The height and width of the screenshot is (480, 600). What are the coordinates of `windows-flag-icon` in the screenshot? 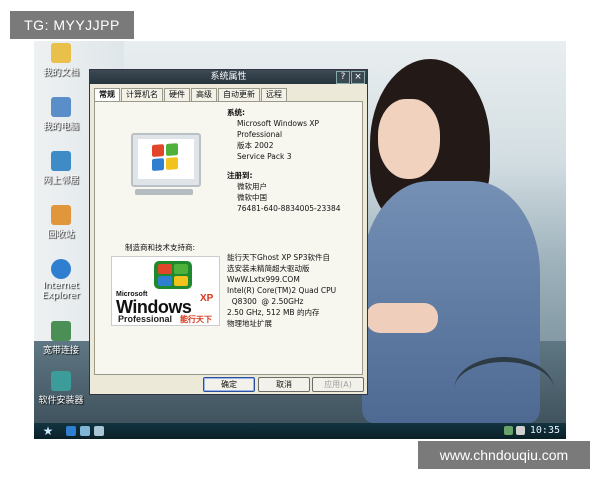 It's located at (166, 158).